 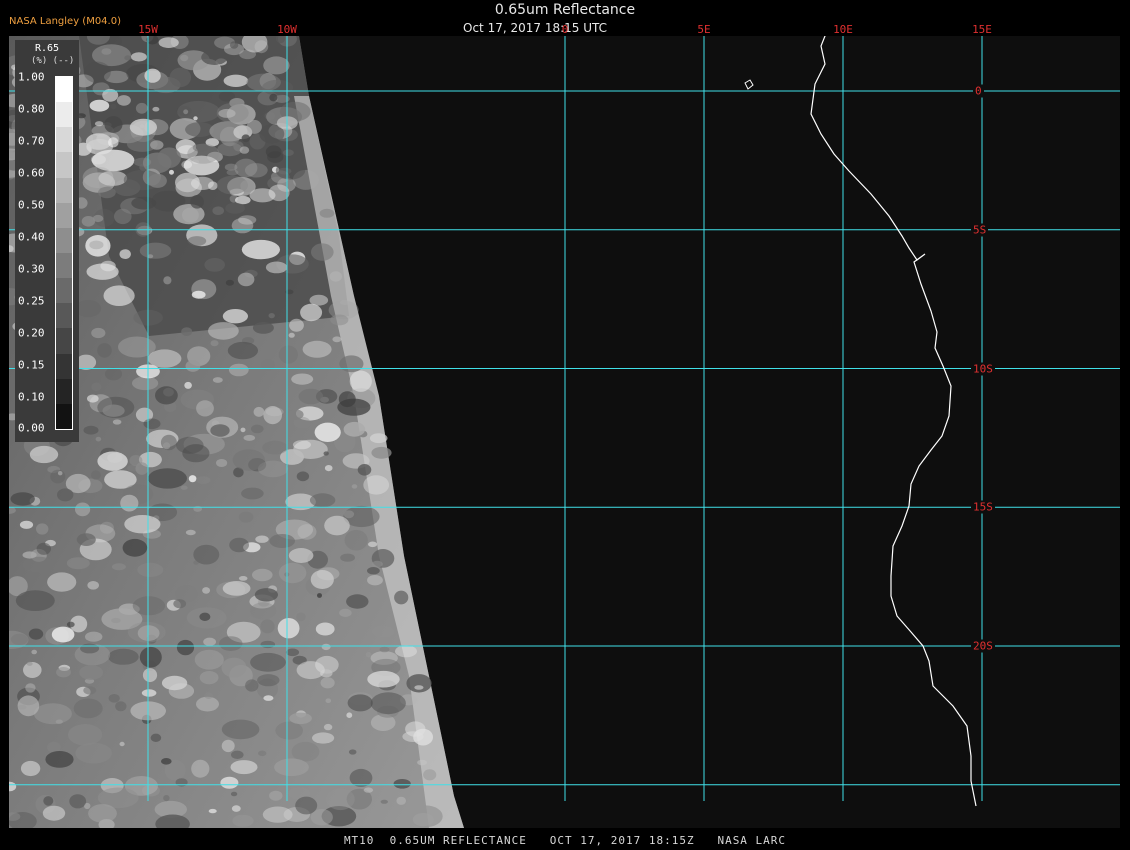 What do you see at coordinates (31, 428) in the screenshot?
I see `legend-tick-label: 0.00` at bounding box center [31, 428].